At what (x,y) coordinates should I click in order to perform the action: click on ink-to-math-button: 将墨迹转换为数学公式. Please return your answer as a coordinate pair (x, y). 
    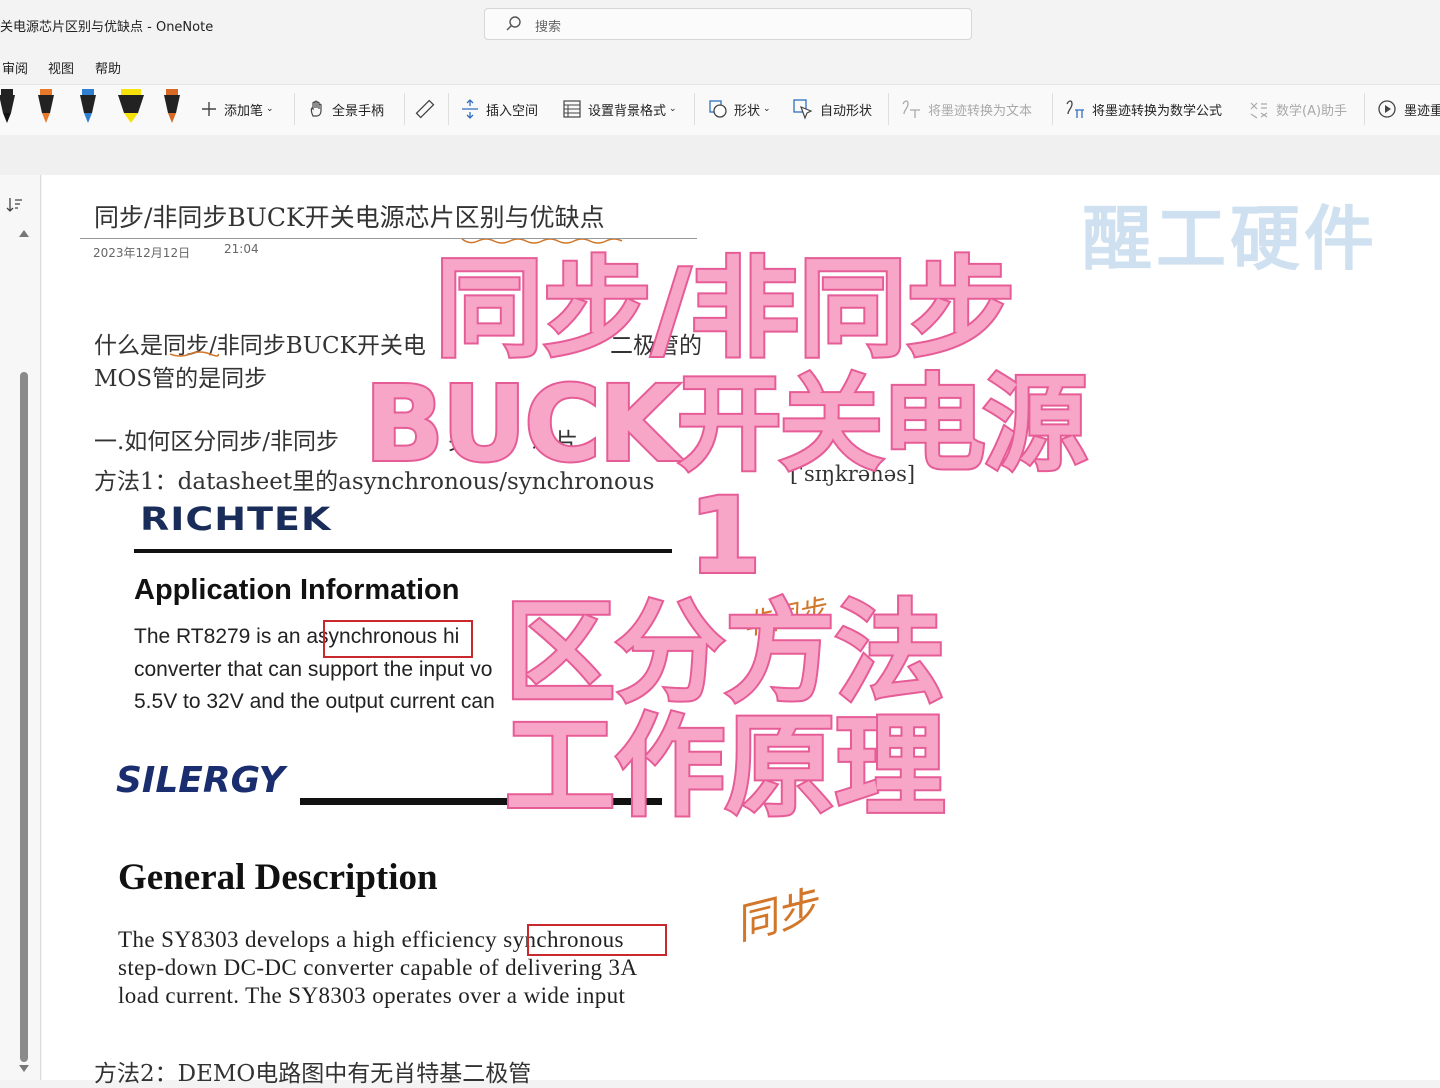
    Looking at the image, I should click on (1143, 109).